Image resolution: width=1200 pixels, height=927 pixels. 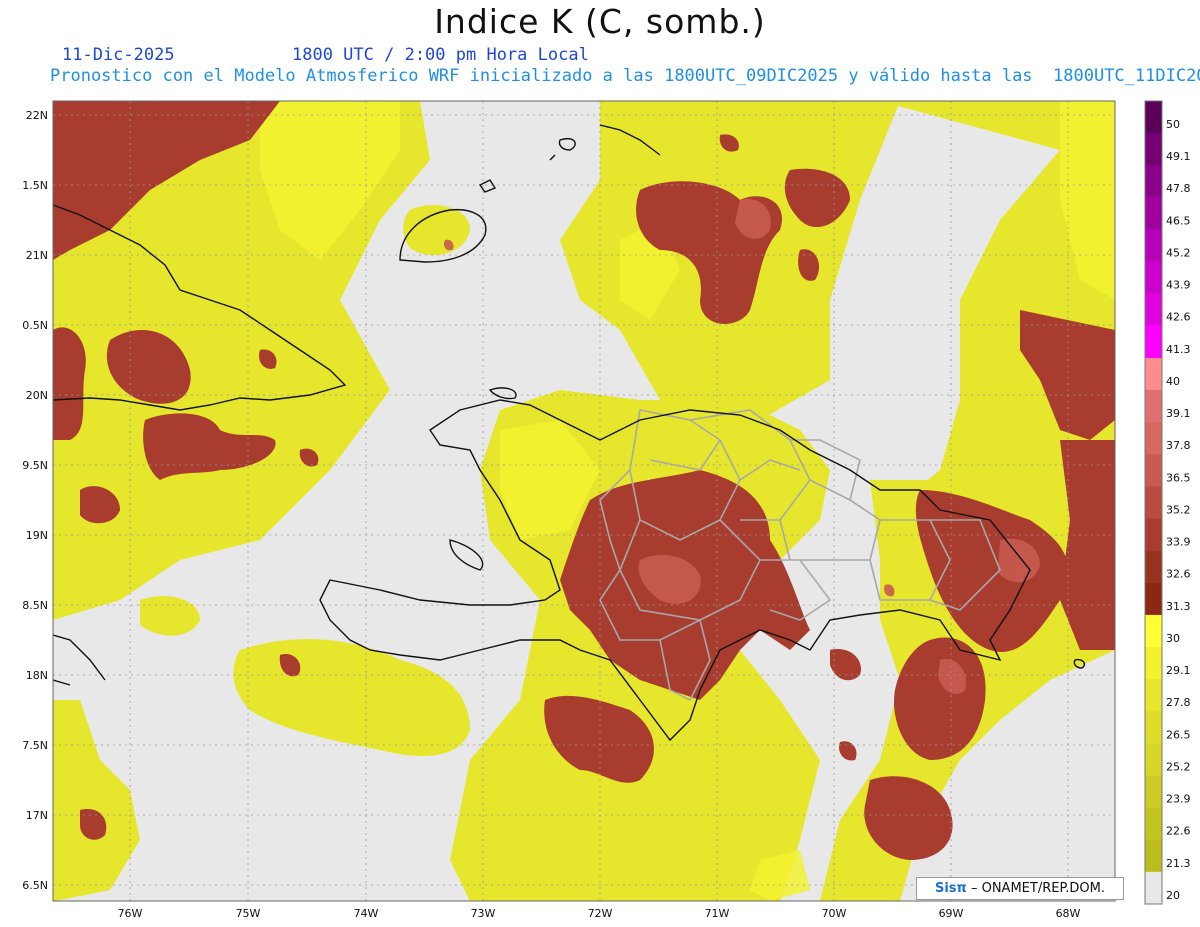 What do you see at coordinates (1173, 895) in the screenshot?
I see `colorbar-label: 20` at bounding box center [1173, 895].